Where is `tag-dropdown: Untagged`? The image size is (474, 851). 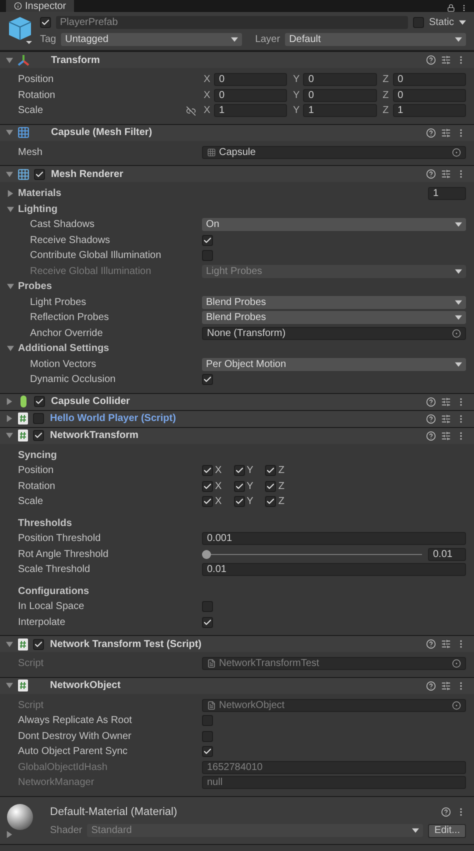
tag-dropdown: Untagged is located at coordinates (151, 39).